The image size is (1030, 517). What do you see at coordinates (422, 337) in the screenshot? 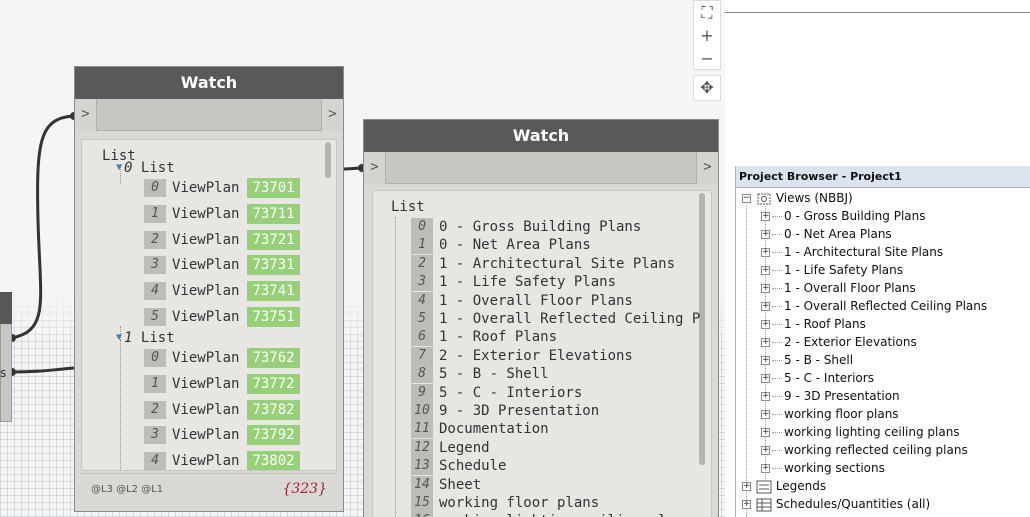
I see `item-index: 6` at bounding box center [422, 337].